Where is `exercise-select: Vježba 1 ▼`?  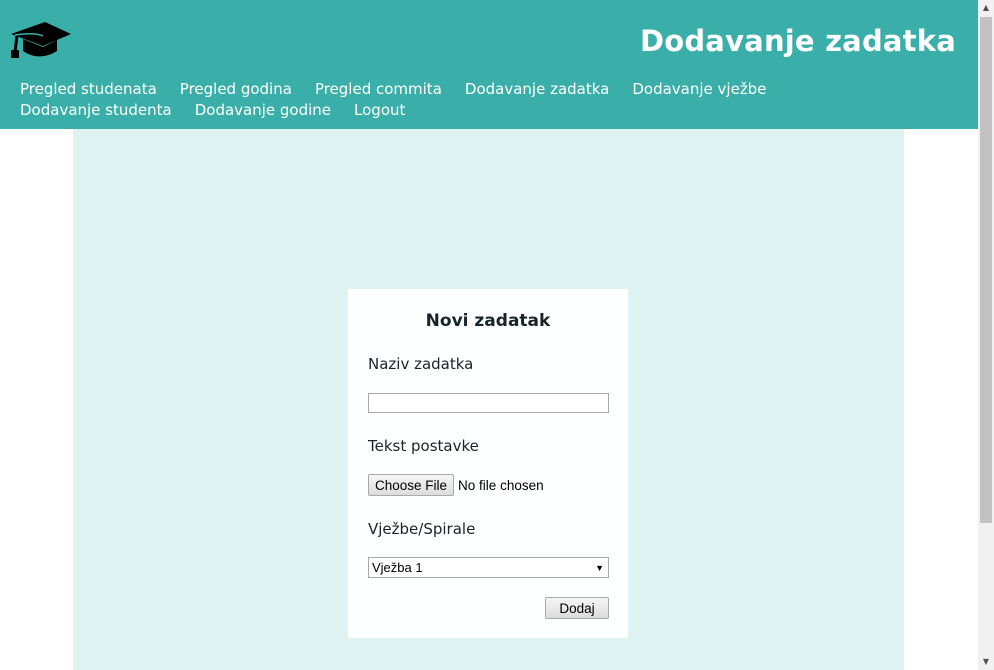 exercise-select: Vježba 1 ▼ is located at coordinates (488, 567).